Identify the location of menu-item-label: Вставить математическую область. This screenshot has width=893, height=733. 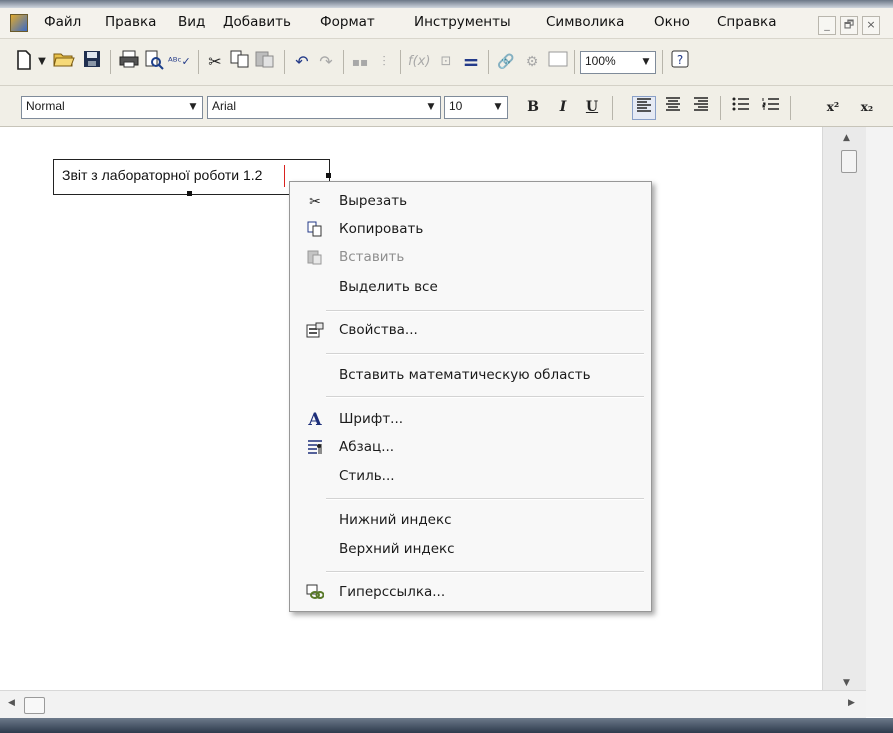
(465, 375).